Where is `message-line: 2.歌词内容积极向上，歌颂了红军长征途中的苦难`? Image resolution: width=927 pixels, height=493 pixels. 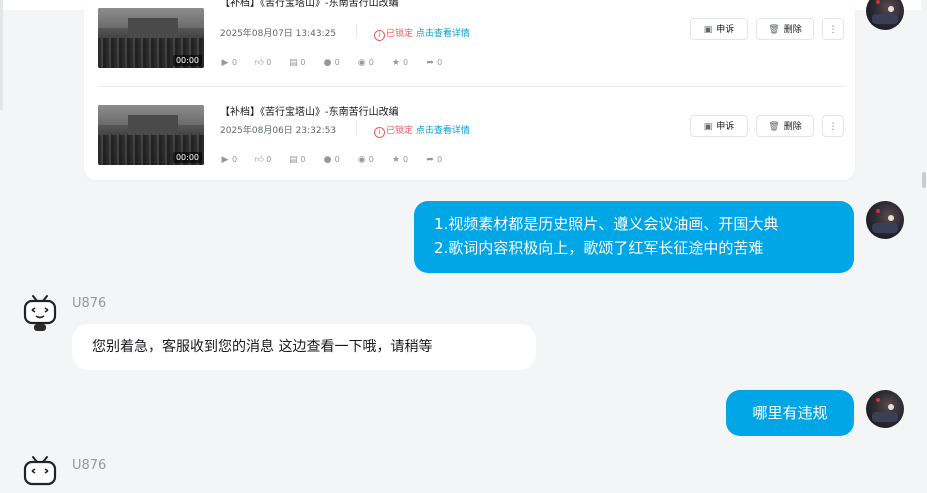 message-line: 2.歌词内容积极向上，歌颂了红军长征途中的苦难 is located at coordinates (599, 248).